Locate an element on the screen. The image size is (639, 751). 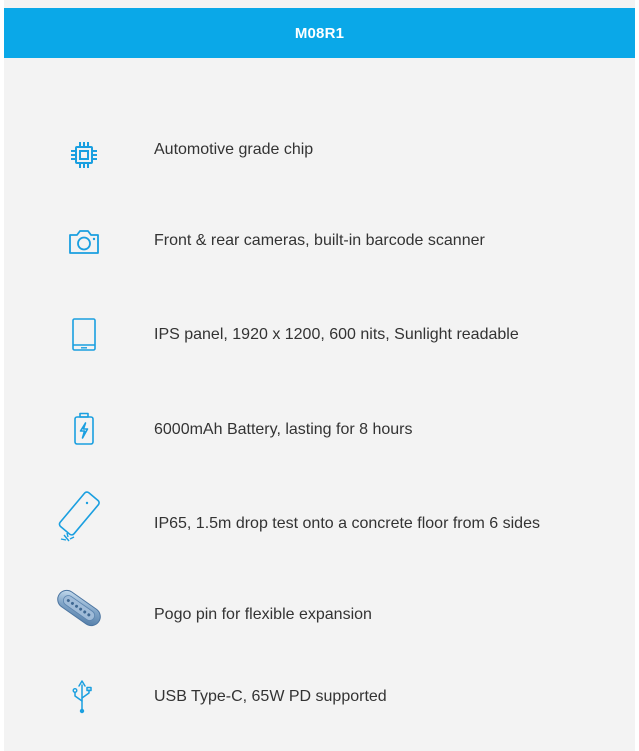
tablet-icon is located at coordinates (84, 335).